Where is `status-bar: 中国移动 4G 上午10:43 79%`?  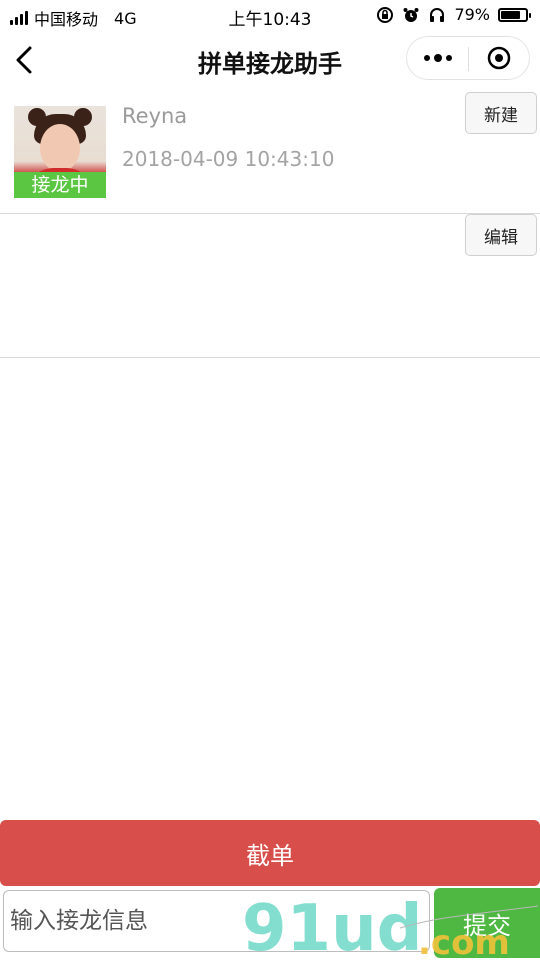 status-bar: 中国移动 4G 上午10:43 79% is located at coordinates (270, 16).